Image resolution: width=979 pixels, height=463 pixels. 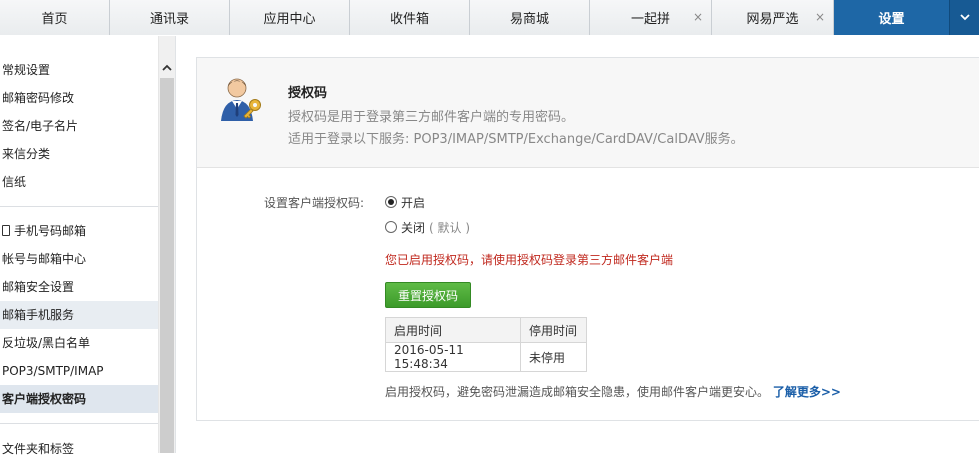 I want to click on sidebar-scrollbar, so click(x=166, y=244).